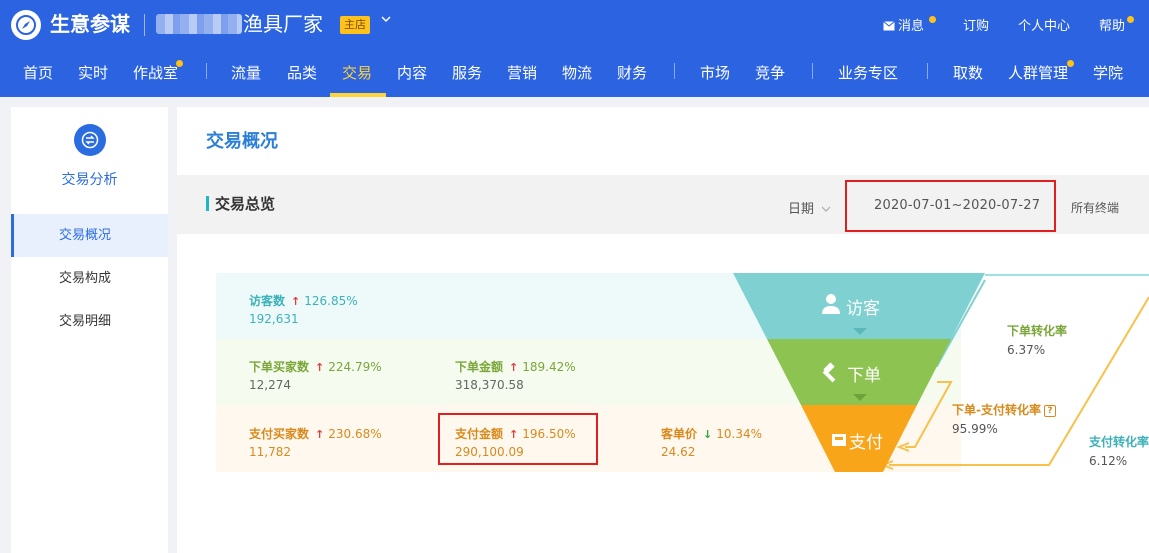  I want to click on conversion-order-rate: 下单转化率 6.37%, so click(1037, 339).